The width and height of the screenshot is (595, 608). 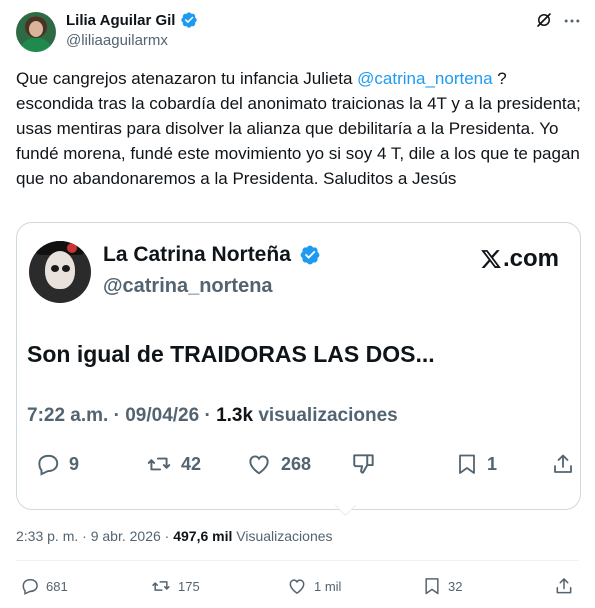 I want to click on quoted-views-count: 1.3k, so click(x=235, y=415).